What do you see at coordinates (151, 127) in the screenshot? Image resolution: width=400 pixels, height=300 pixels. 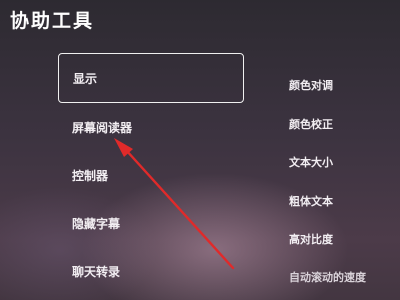 I see `menu-item-screen-reader: 屏幕阅读器` at bounding box center [151, 127].